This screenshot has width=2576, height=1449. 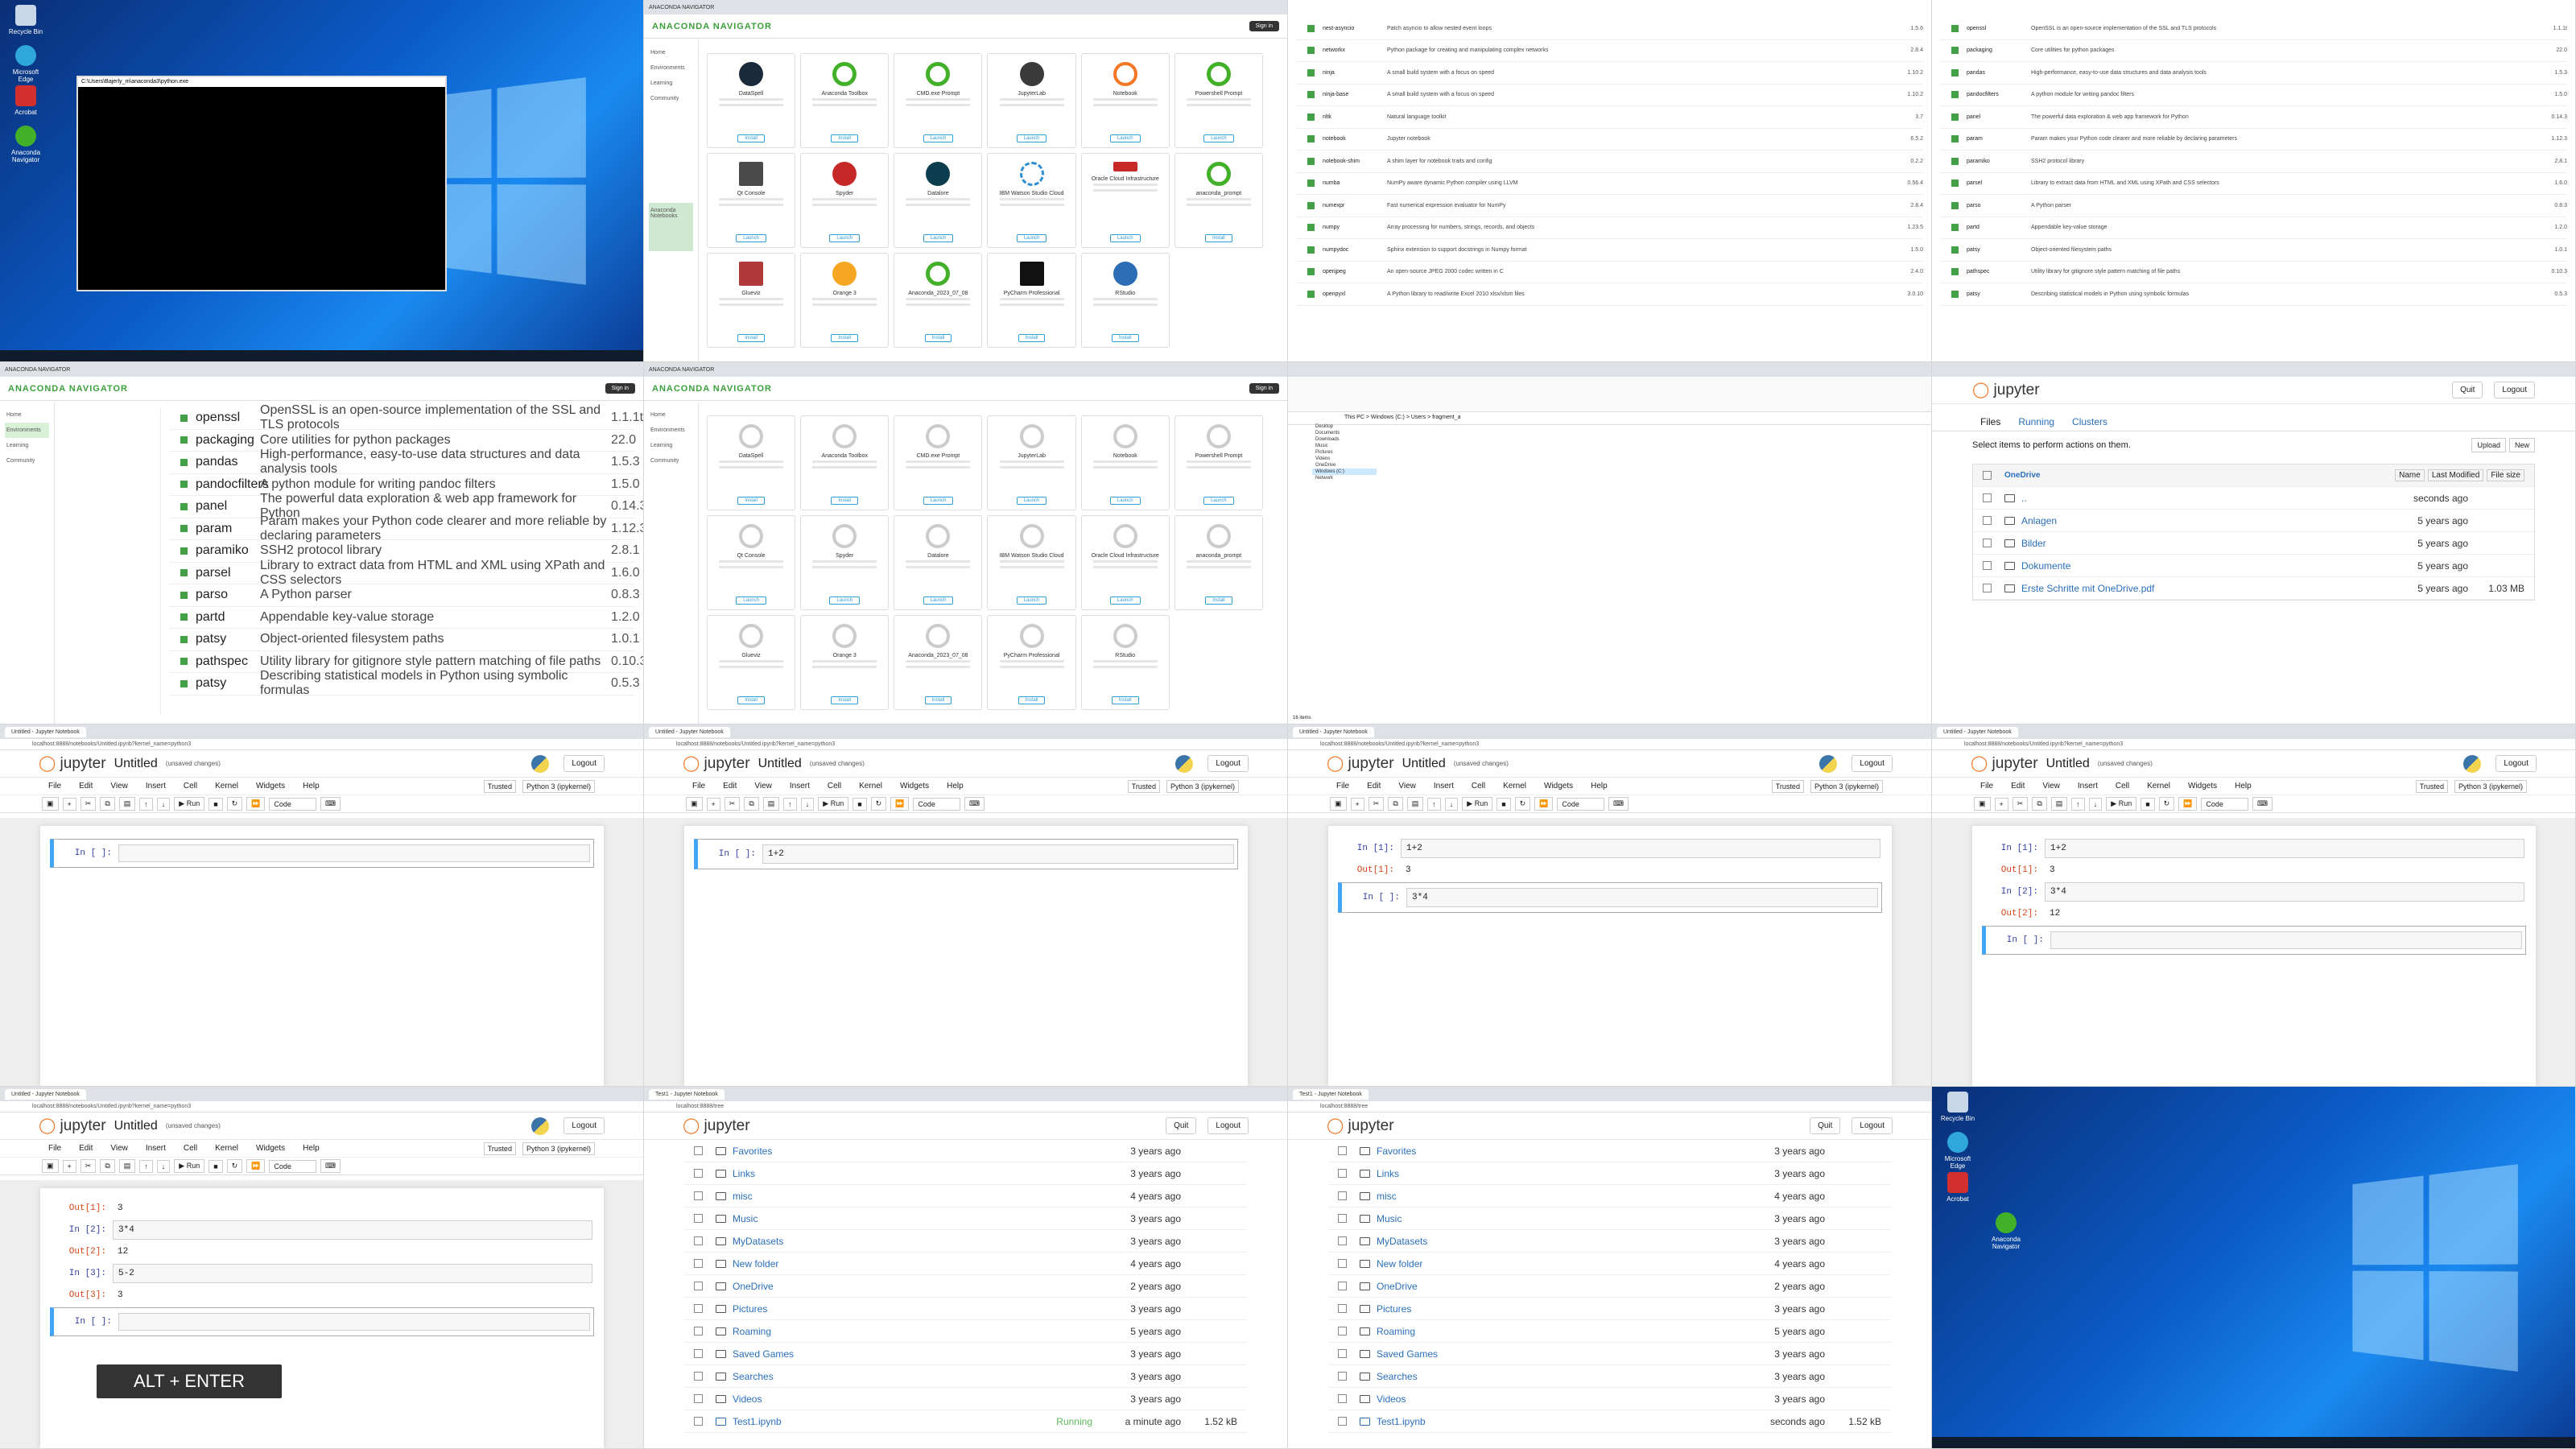 What do you see at coordinates (966, 1173) in the screenshot?
I see `file-row: Links 3 years ago` at bounding box center [966, 1173].